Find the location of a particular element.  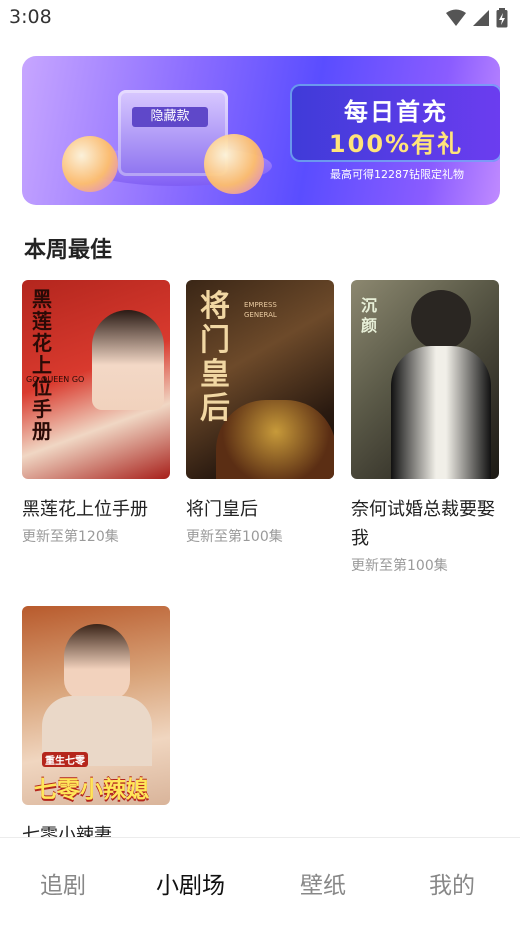

drama-card: 黑莲花上位手册 GO QUEEN GO 黑莲花上位手册 更新至第120集 is located at coordinates (96, 413).